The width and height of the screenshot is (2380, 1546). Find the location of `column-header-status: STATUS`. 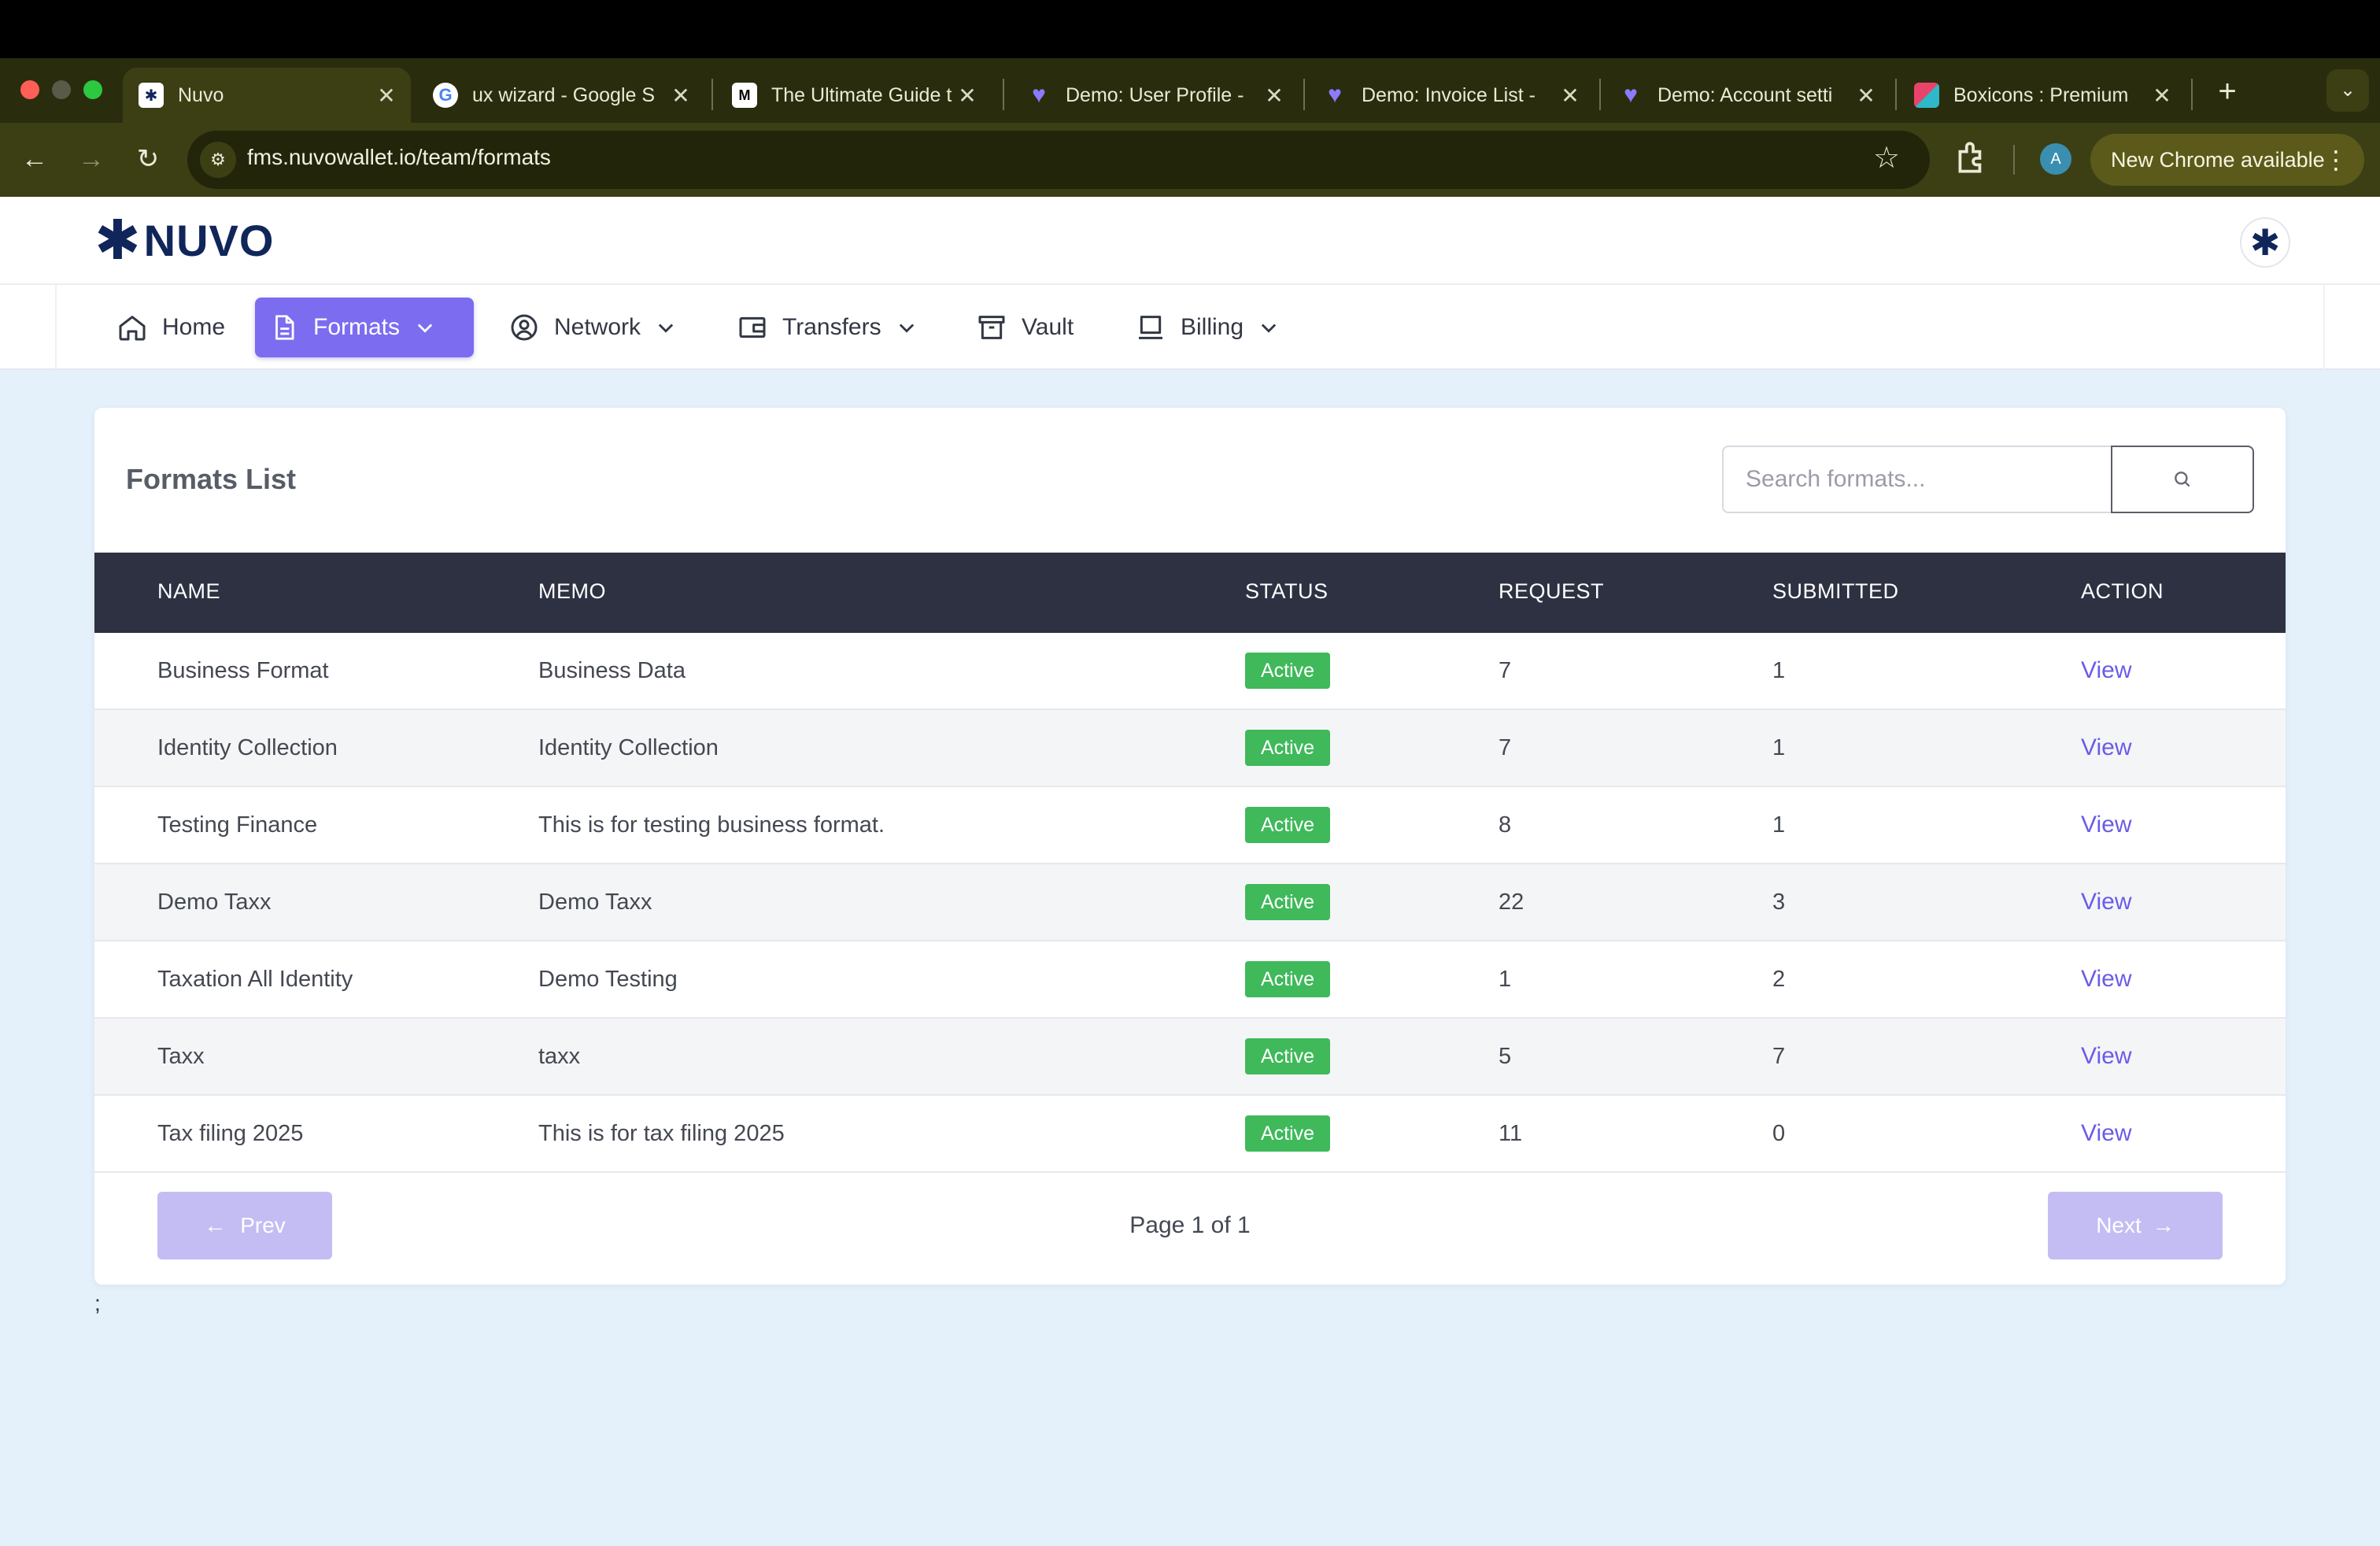

column-header-status: STATUS is located at coordinates (1287, 591).